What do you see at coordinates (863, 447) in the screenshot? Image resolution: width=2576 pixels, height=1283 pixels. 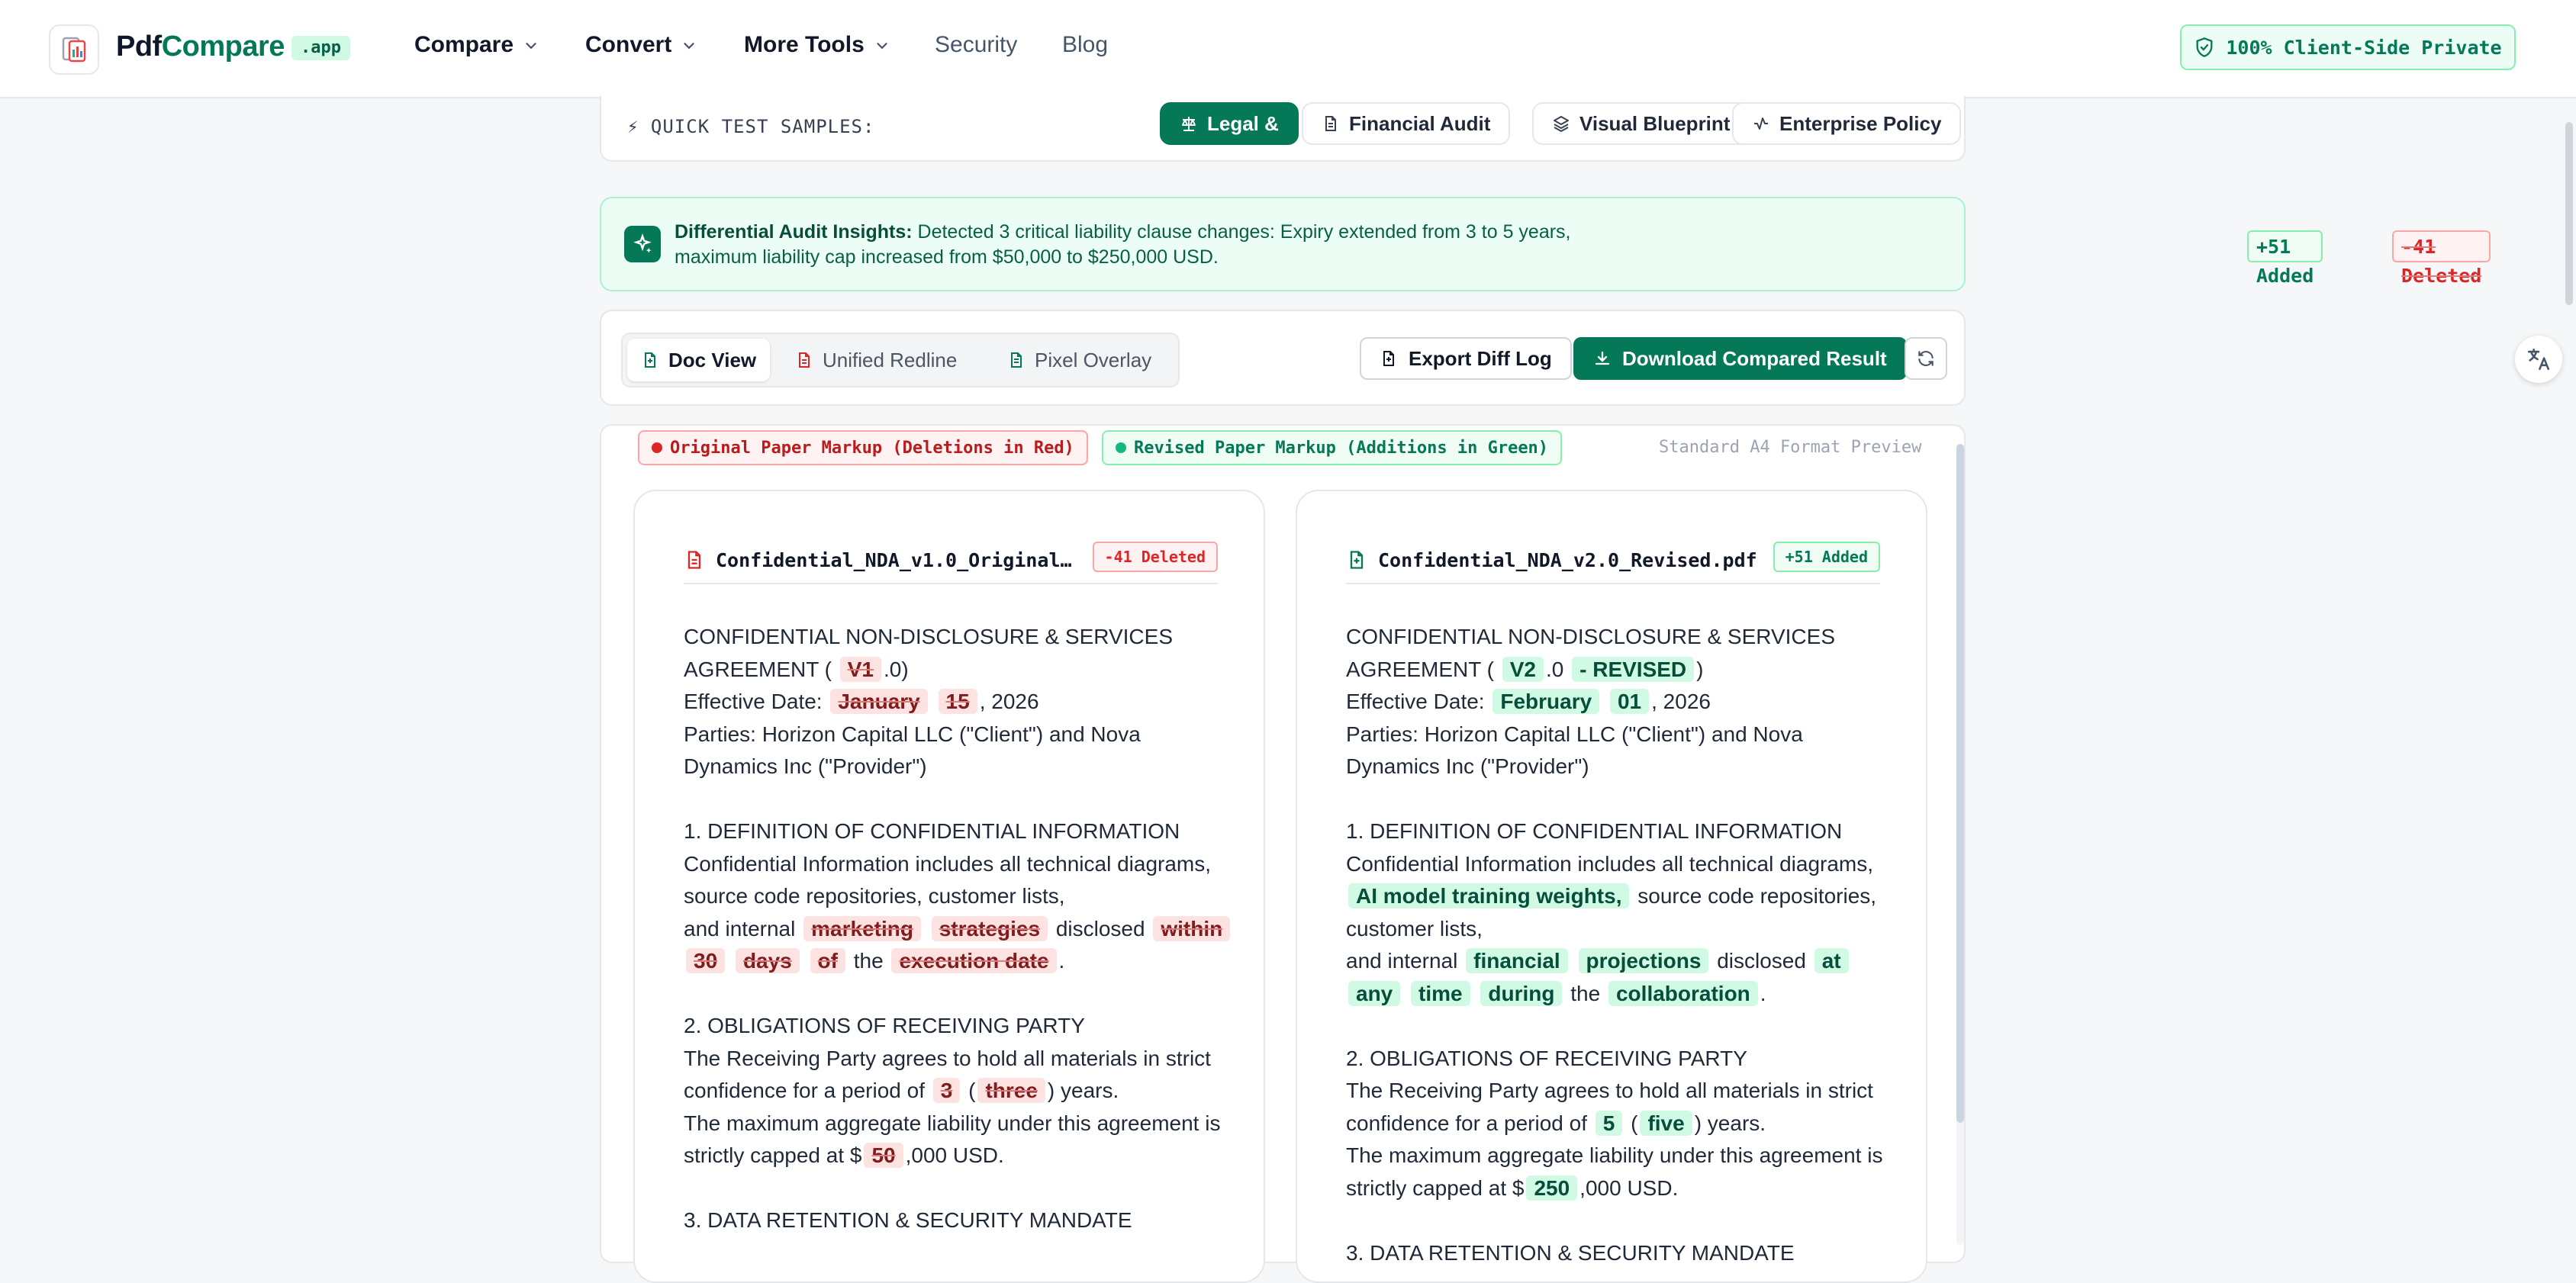 I see `legend-original: Original Paper Markup (Deletions in Red)` at bounding box center [863, 447].